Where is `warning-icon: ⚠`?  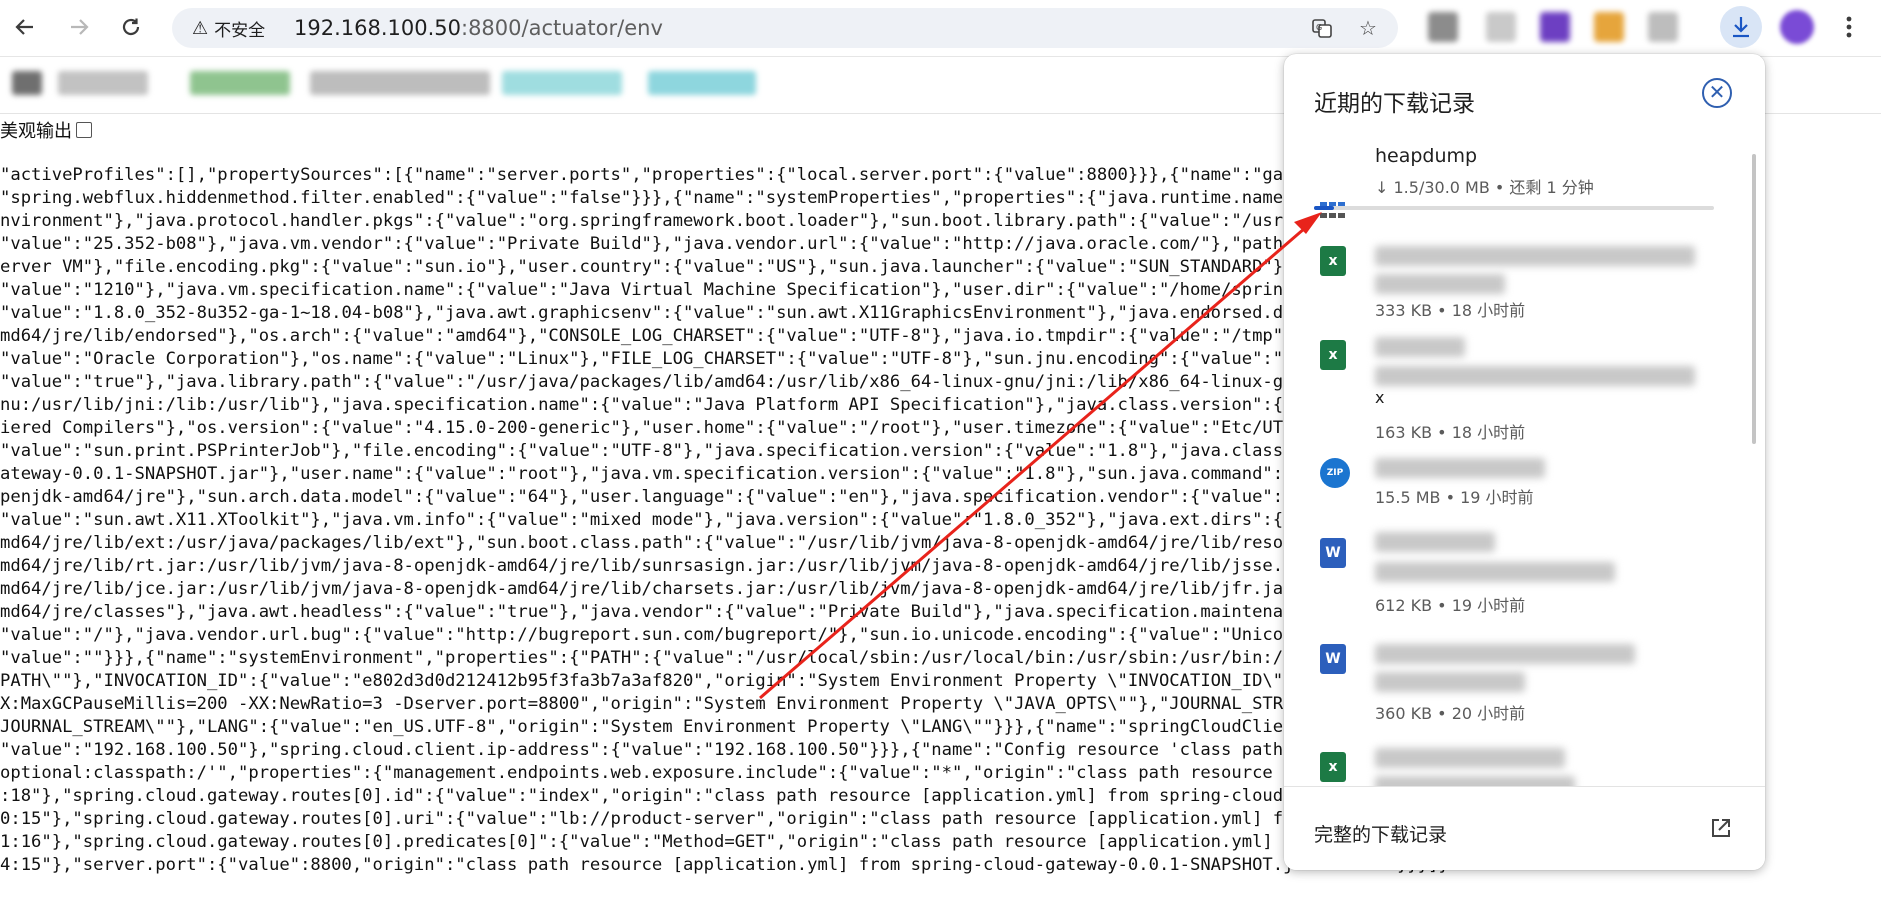 warning-icon: ⚠ is located at coordinates (200, 28).